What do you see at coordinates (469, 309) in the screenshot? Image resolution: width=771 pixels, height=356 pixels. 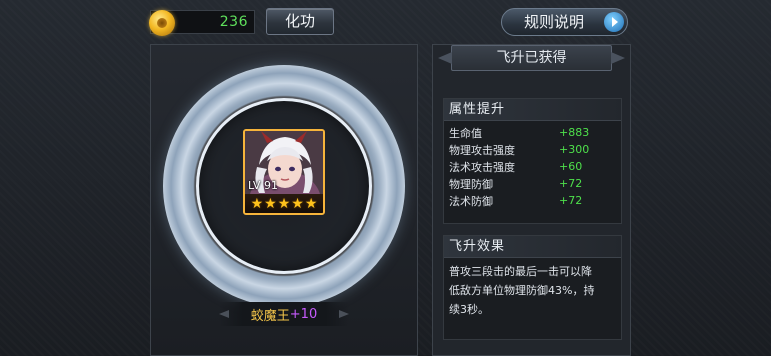 I see `effect-line: 续3秒。` at bounding box center [469, 309].